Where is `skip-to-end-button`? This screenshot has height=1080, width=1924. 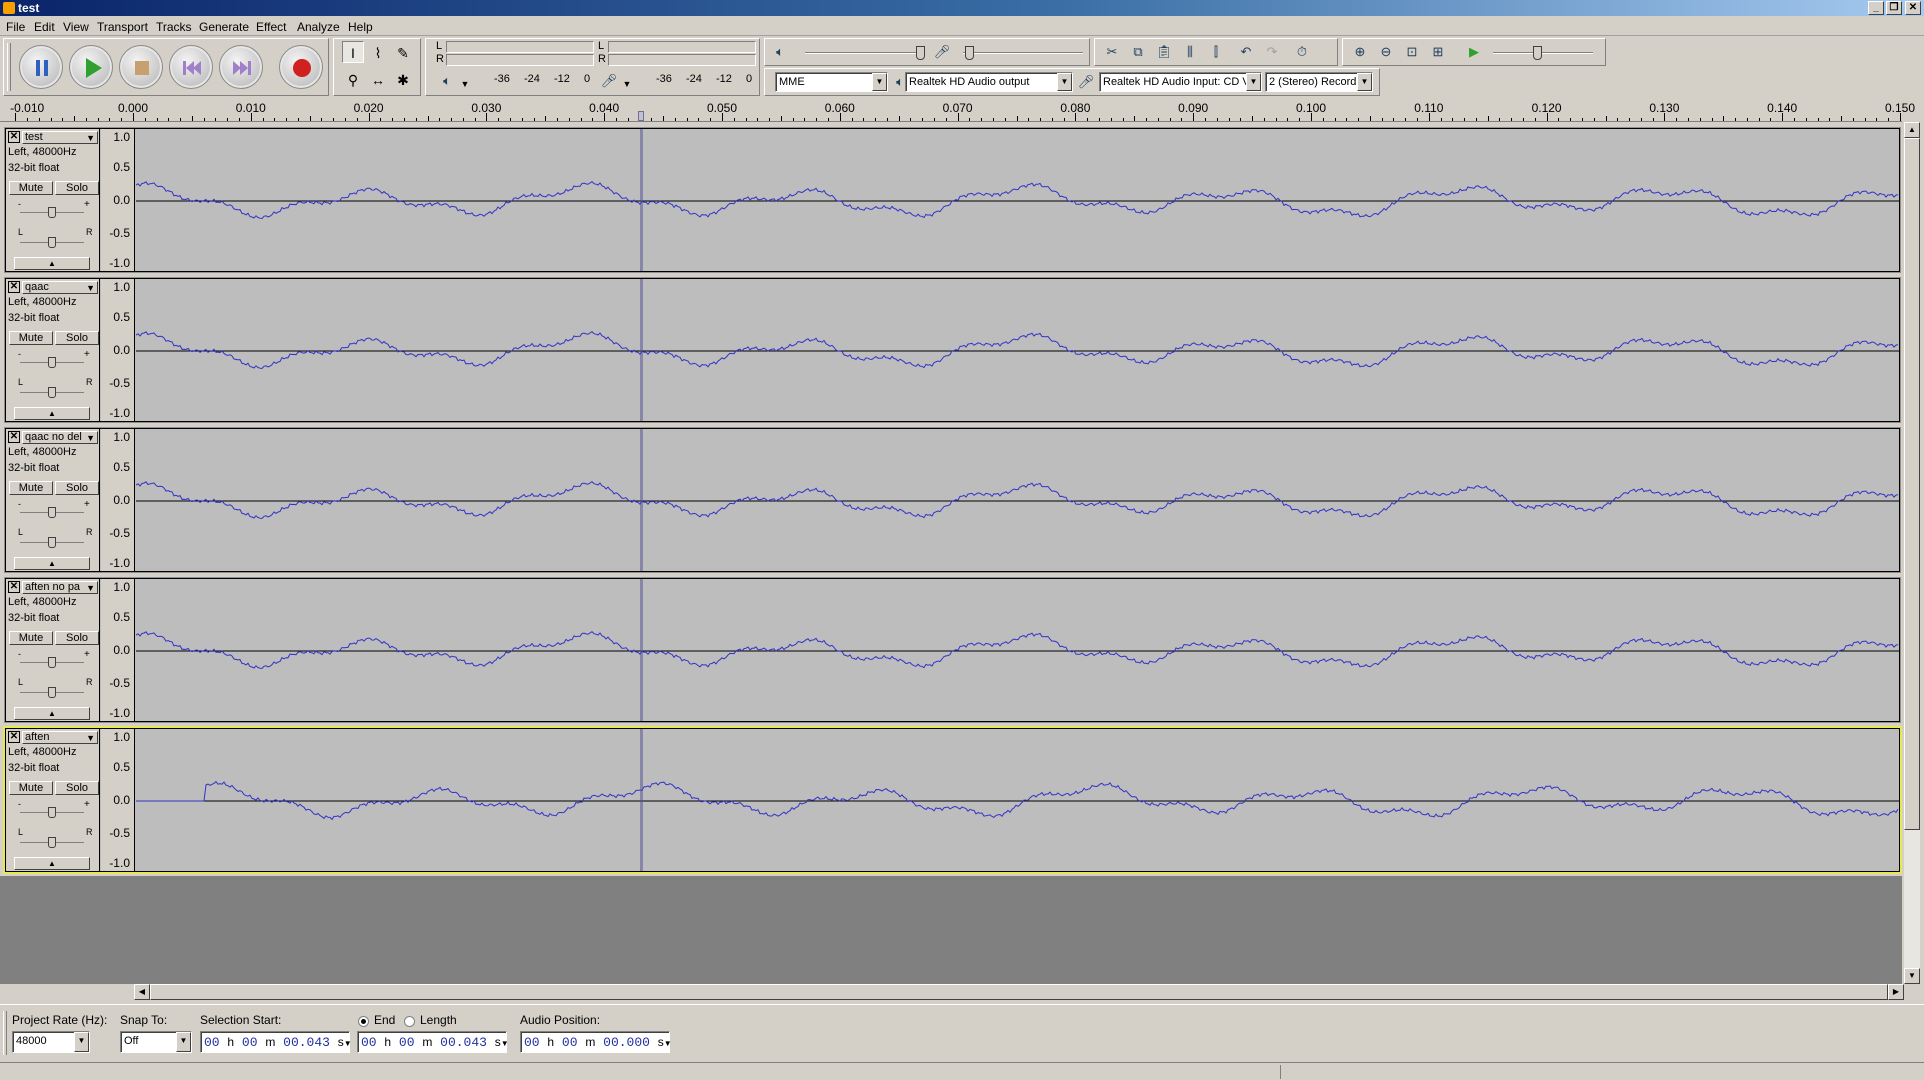 skip-to-end-button is located at coordinates (241, 67).